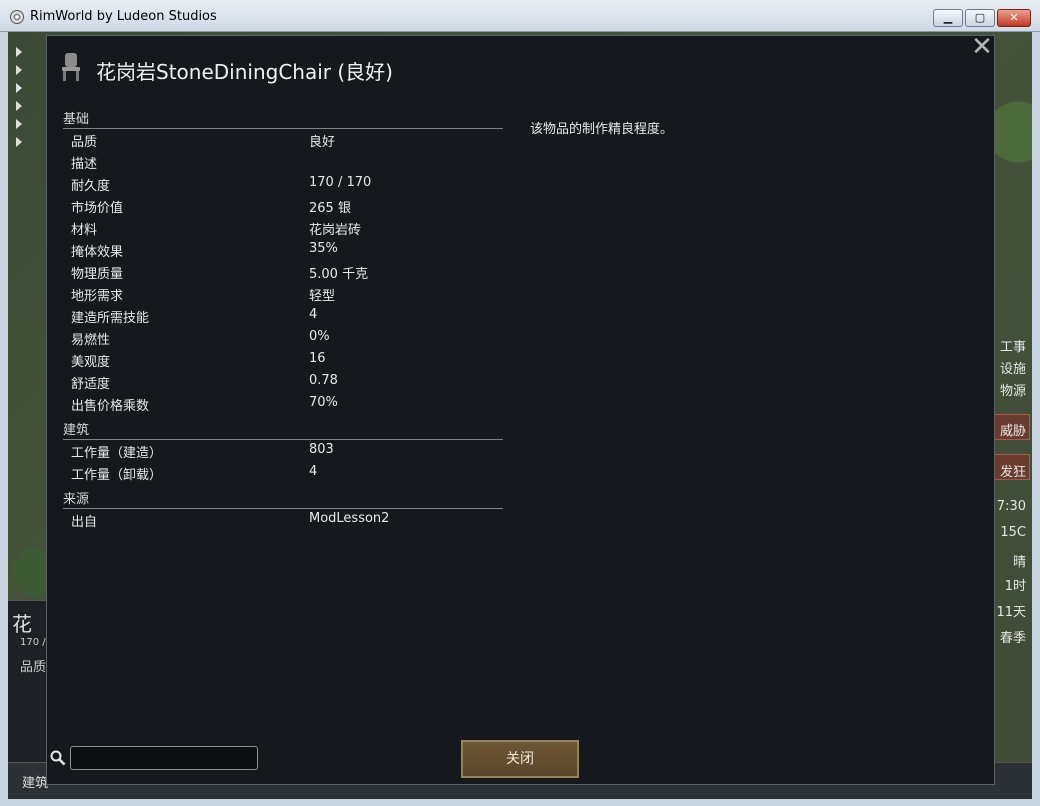  Describe the element at coordinates (283, 429) in the screenshot. I see `category-header-building: 建筑` at that location.